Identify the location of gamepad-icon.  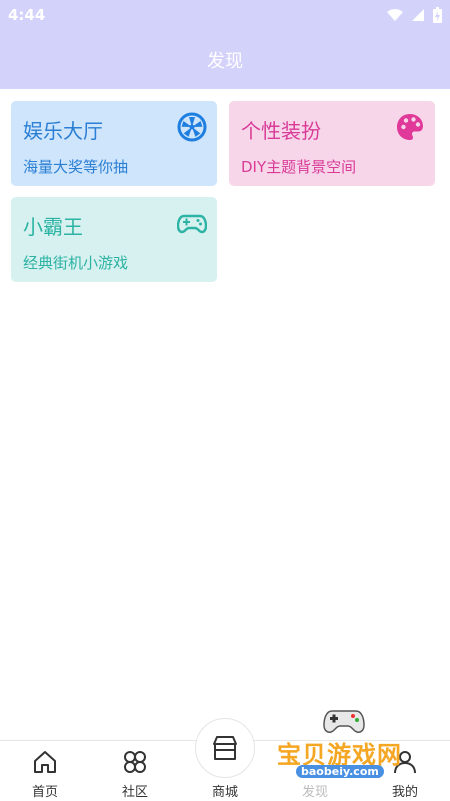
(192, 224).